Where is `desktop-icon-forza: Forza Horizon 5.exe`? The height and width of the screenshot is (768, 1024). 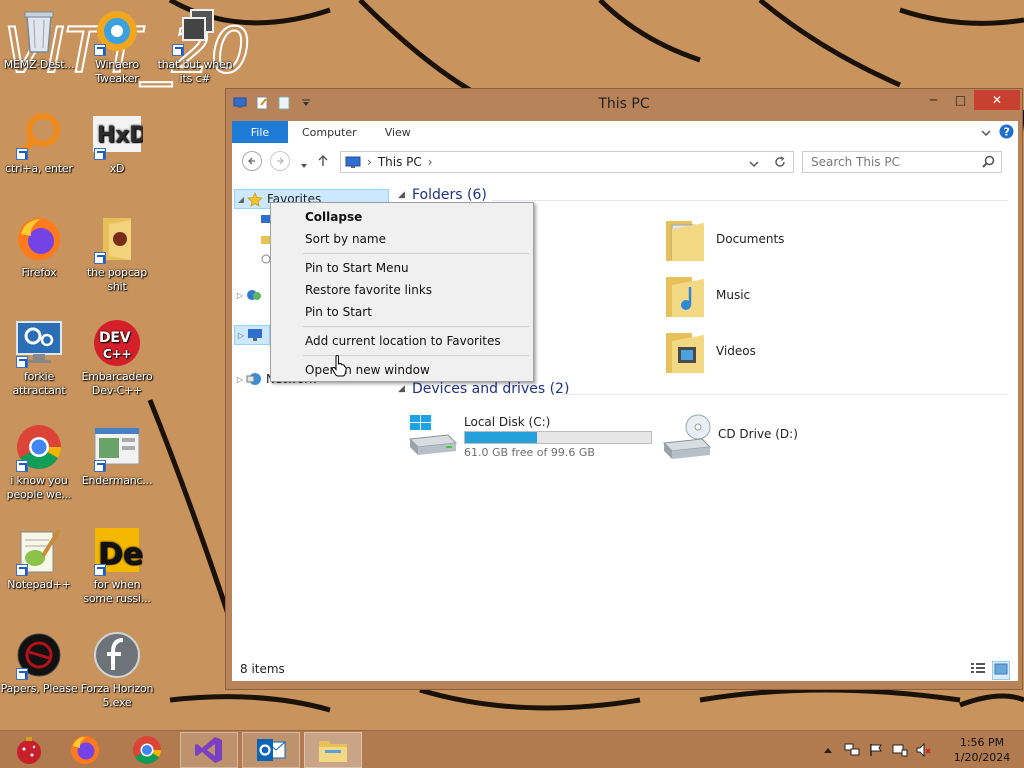 desktop-icon-forza: Forza Horizon 5.exe is located at coordinates (117, 670).